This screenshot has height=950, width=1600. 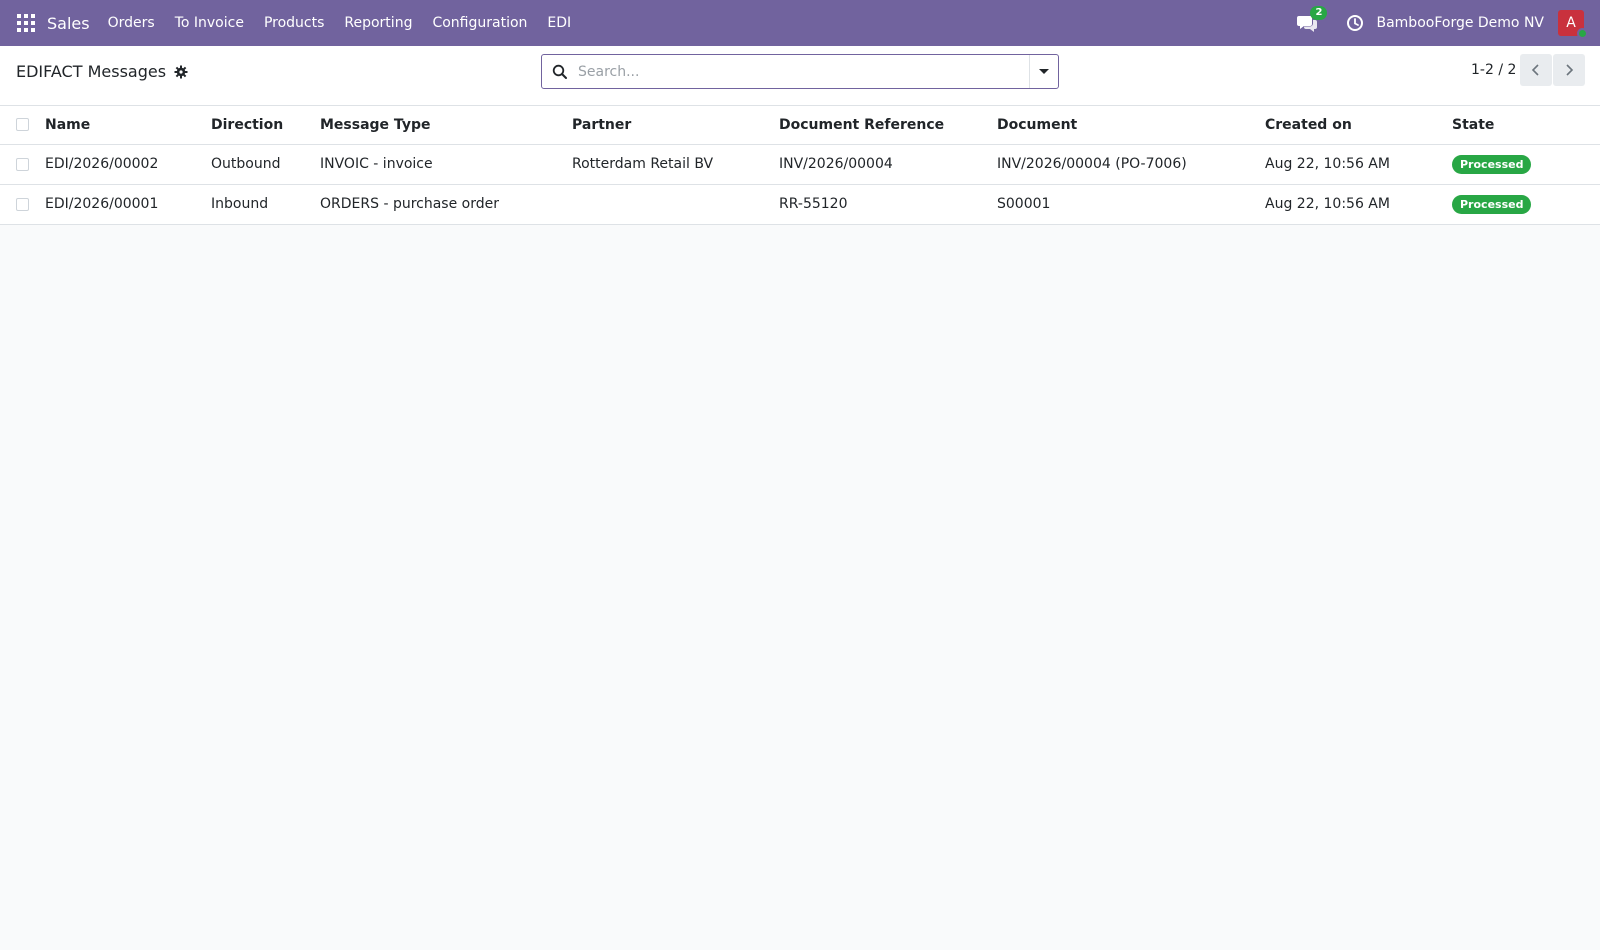 I want to click on column-header-state: State, so click(x=1526, y=125).